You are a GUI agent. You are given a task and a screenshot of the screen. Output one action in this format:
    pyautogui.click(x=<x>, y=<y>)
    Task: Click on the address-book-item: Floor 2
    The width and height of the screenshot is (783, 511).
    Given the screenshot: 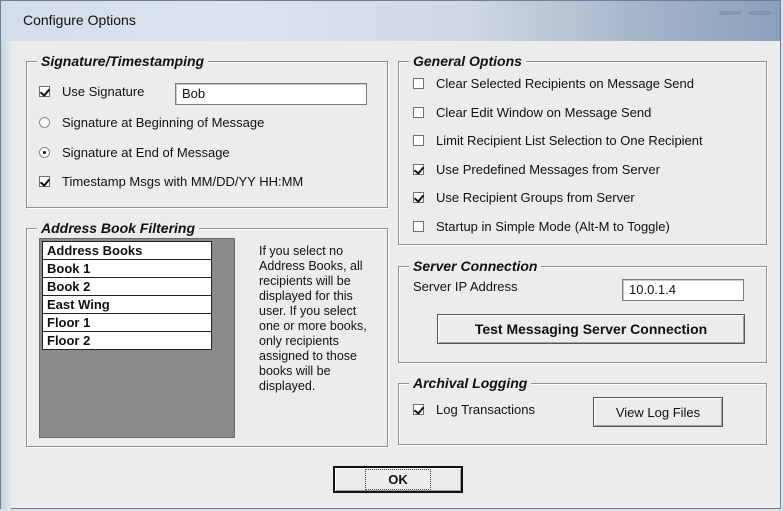 What is the action you would take?
    pyautogui.click(x=127, y=340)
    